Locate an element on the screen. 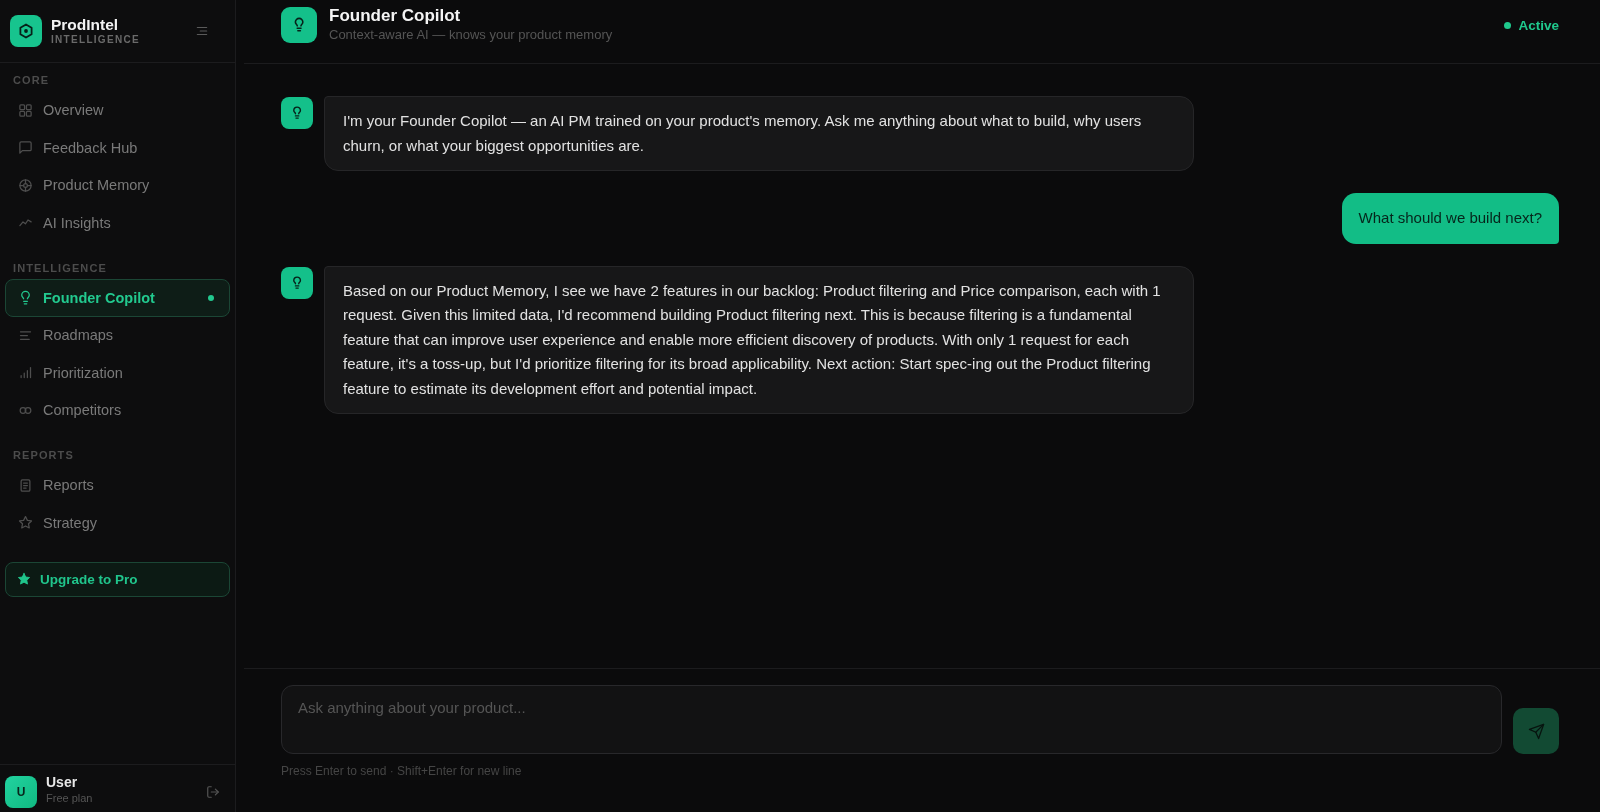 This screenshot has height=812, width=1600. bar-chart-icon is located at coordinates (25, 373).